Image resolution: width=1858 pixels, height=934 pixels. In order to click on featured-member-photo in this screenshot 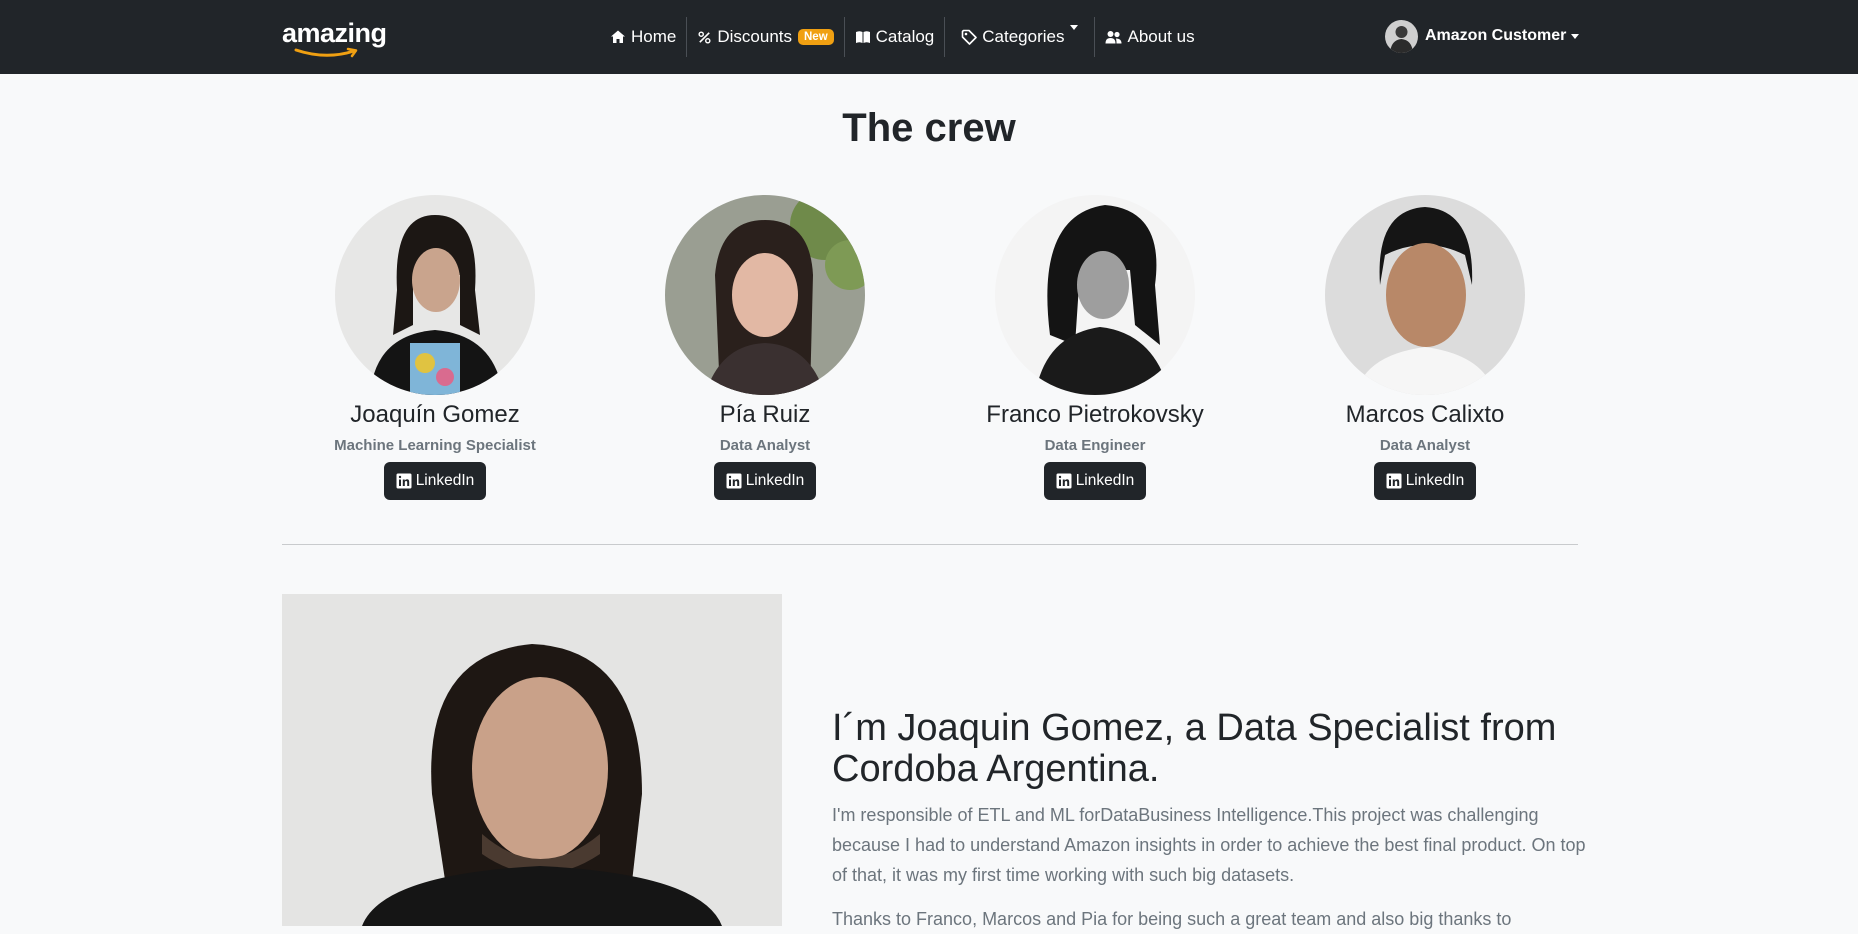, I will do `click(532, 760)`.